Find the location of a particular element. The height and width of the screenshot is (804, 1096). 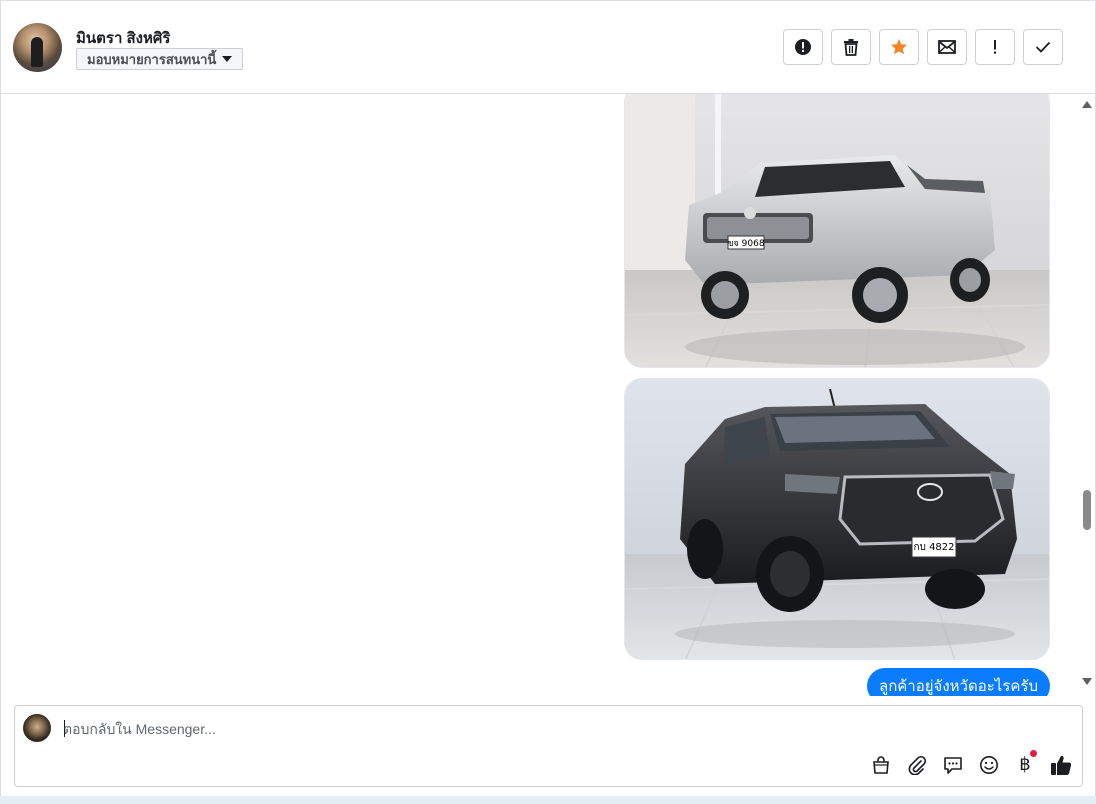

thread-scrollbar is located at coordinates (1086, 395).